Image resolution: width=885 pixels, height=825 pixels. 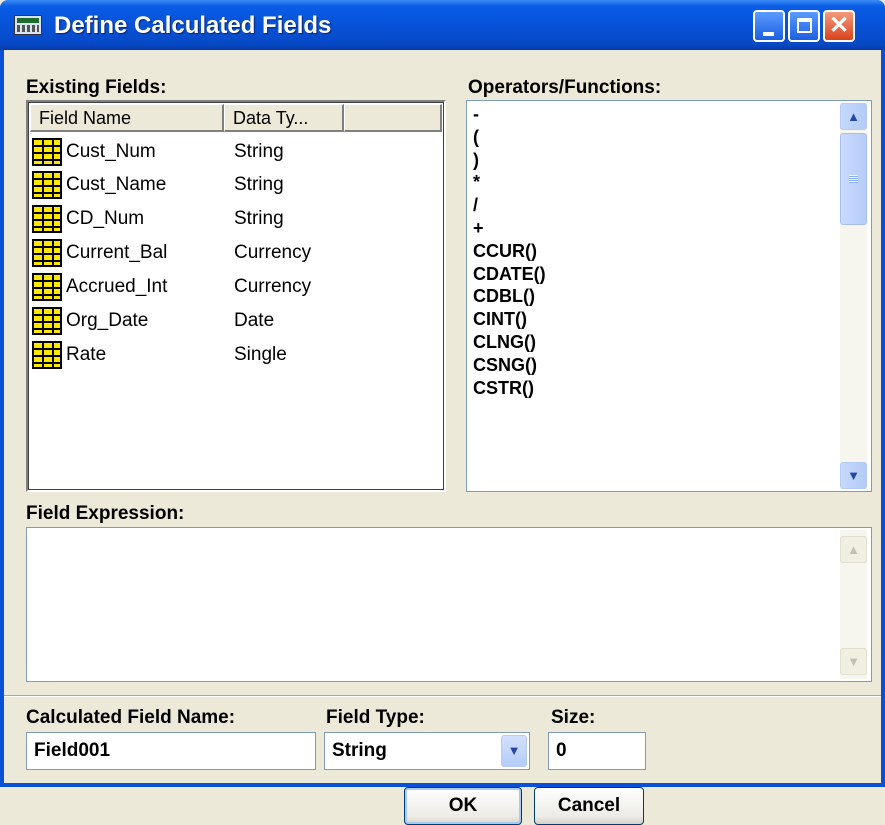 What do you see at coordinates (171, 751) in the screenshot?
I see `calculated-field-name-input: Field001` at bounding box center [171, 751].